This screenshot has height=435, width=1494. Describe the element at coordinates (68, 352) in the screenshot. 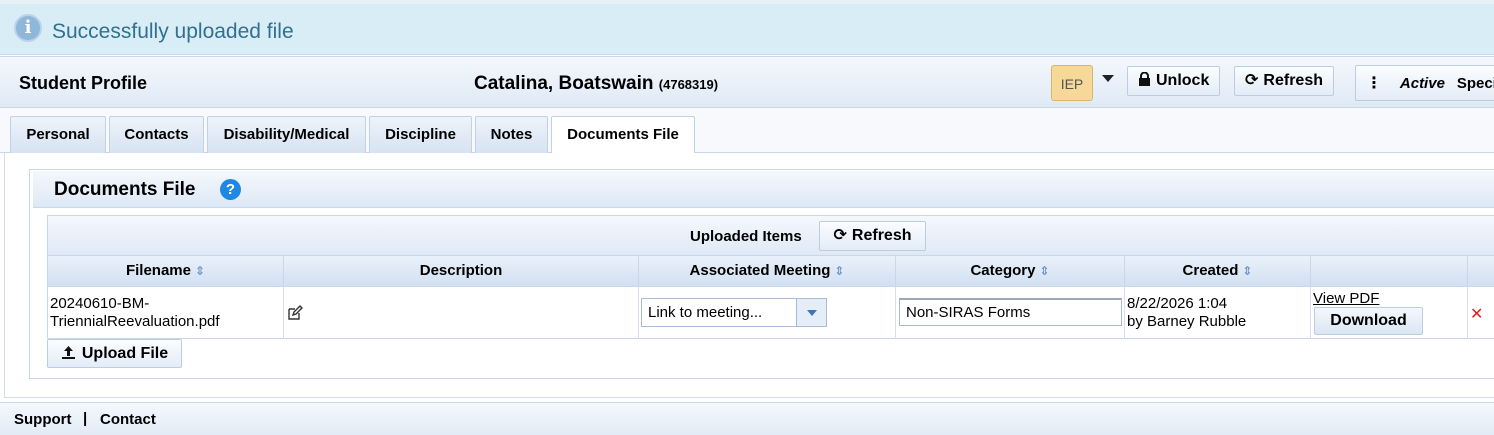

I see `upload-icon` at that location.